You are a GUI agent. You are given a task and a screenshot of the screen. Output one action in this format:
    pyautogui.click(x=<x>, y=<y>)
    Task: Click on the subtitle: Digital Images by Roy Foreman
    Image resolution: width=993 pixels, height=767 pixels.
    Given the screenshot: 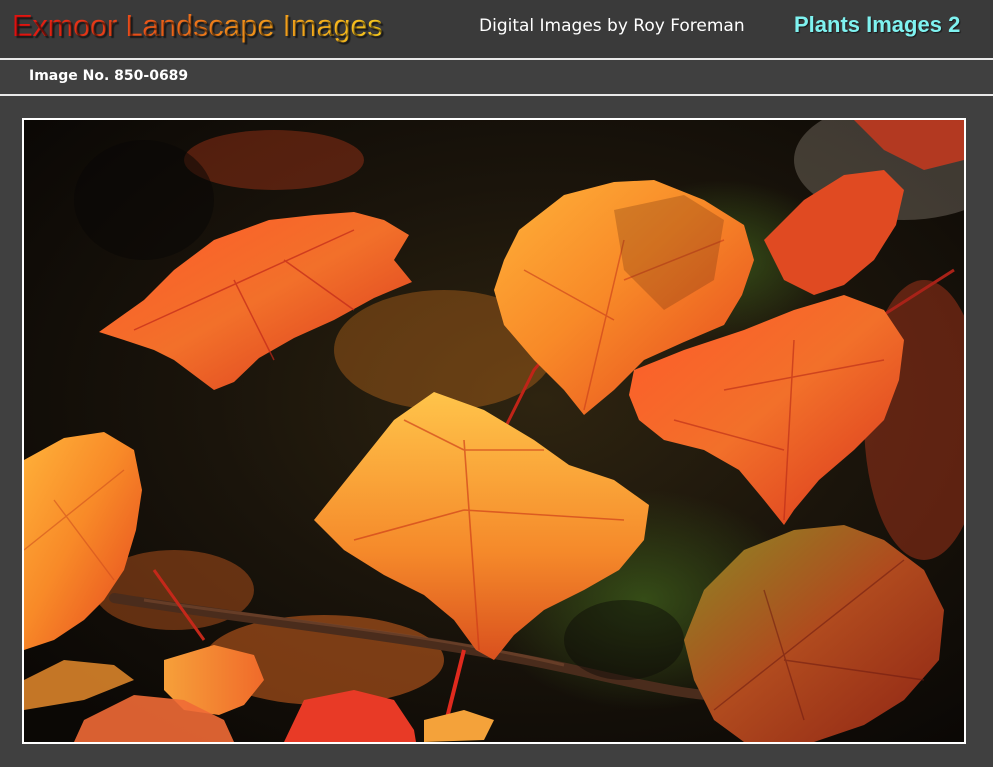 What is the action you would take?
    pyautogui.click(x=612, y=26)
    